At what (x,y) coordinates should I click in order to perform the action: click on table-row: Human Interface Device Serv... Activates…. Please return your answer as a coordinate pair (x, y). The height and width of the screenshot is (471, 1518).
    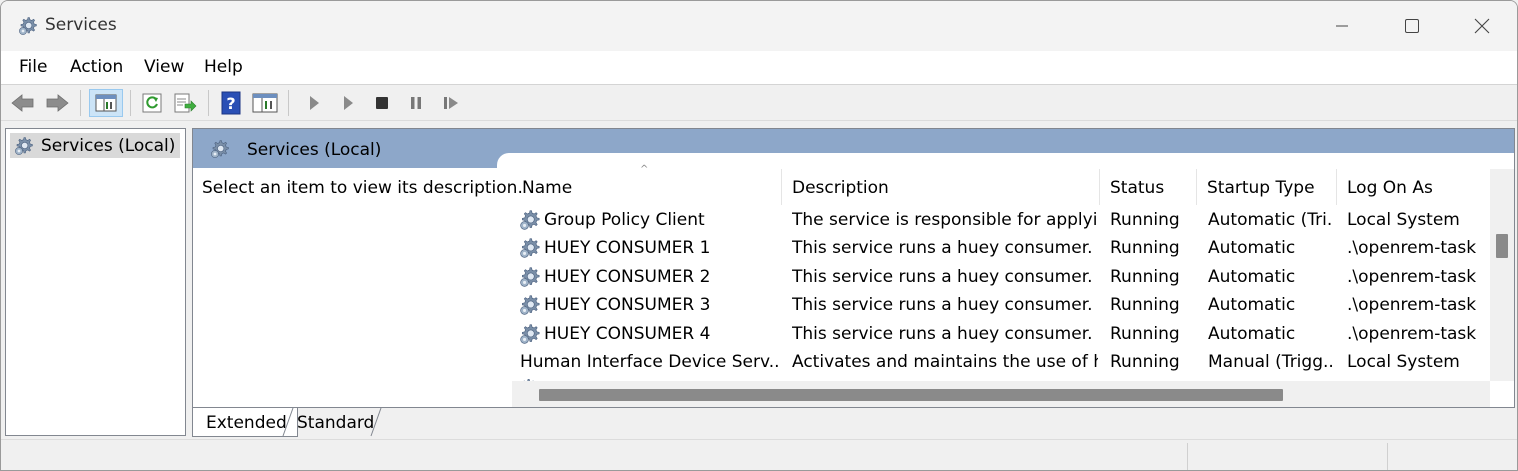
    Looking at the image, I should click on (1002, 362).